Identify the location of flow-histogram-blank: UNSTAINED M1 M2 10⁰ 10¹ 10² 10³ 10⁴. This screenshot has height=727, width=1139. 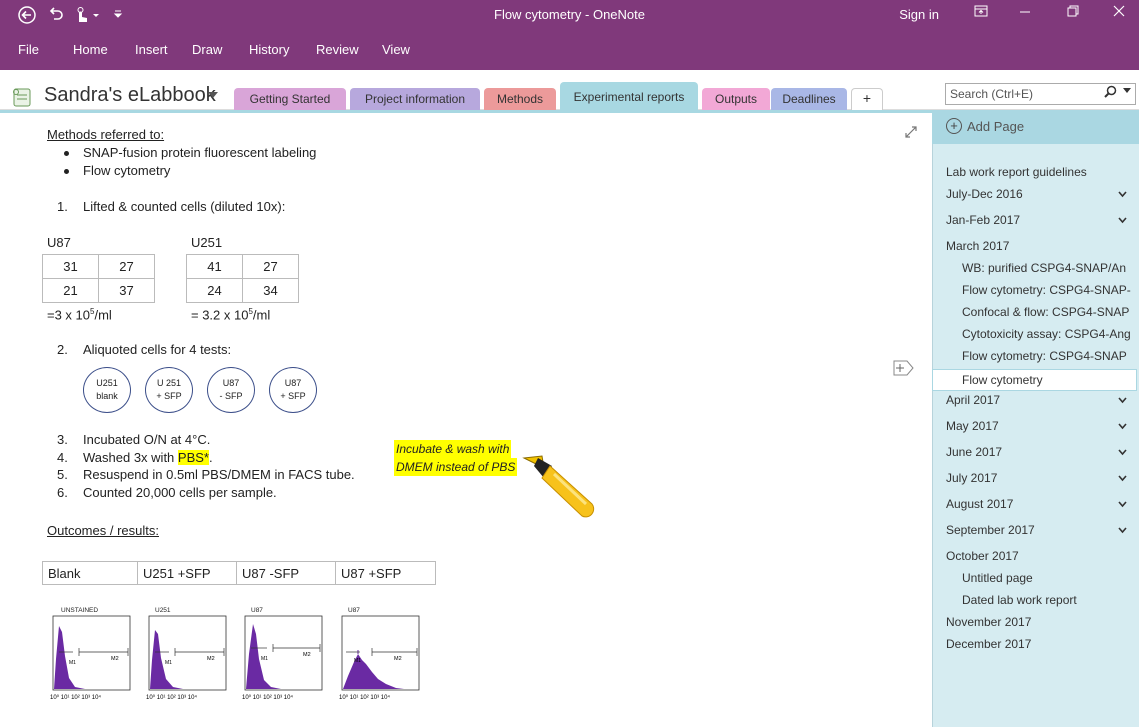
(90, 655).